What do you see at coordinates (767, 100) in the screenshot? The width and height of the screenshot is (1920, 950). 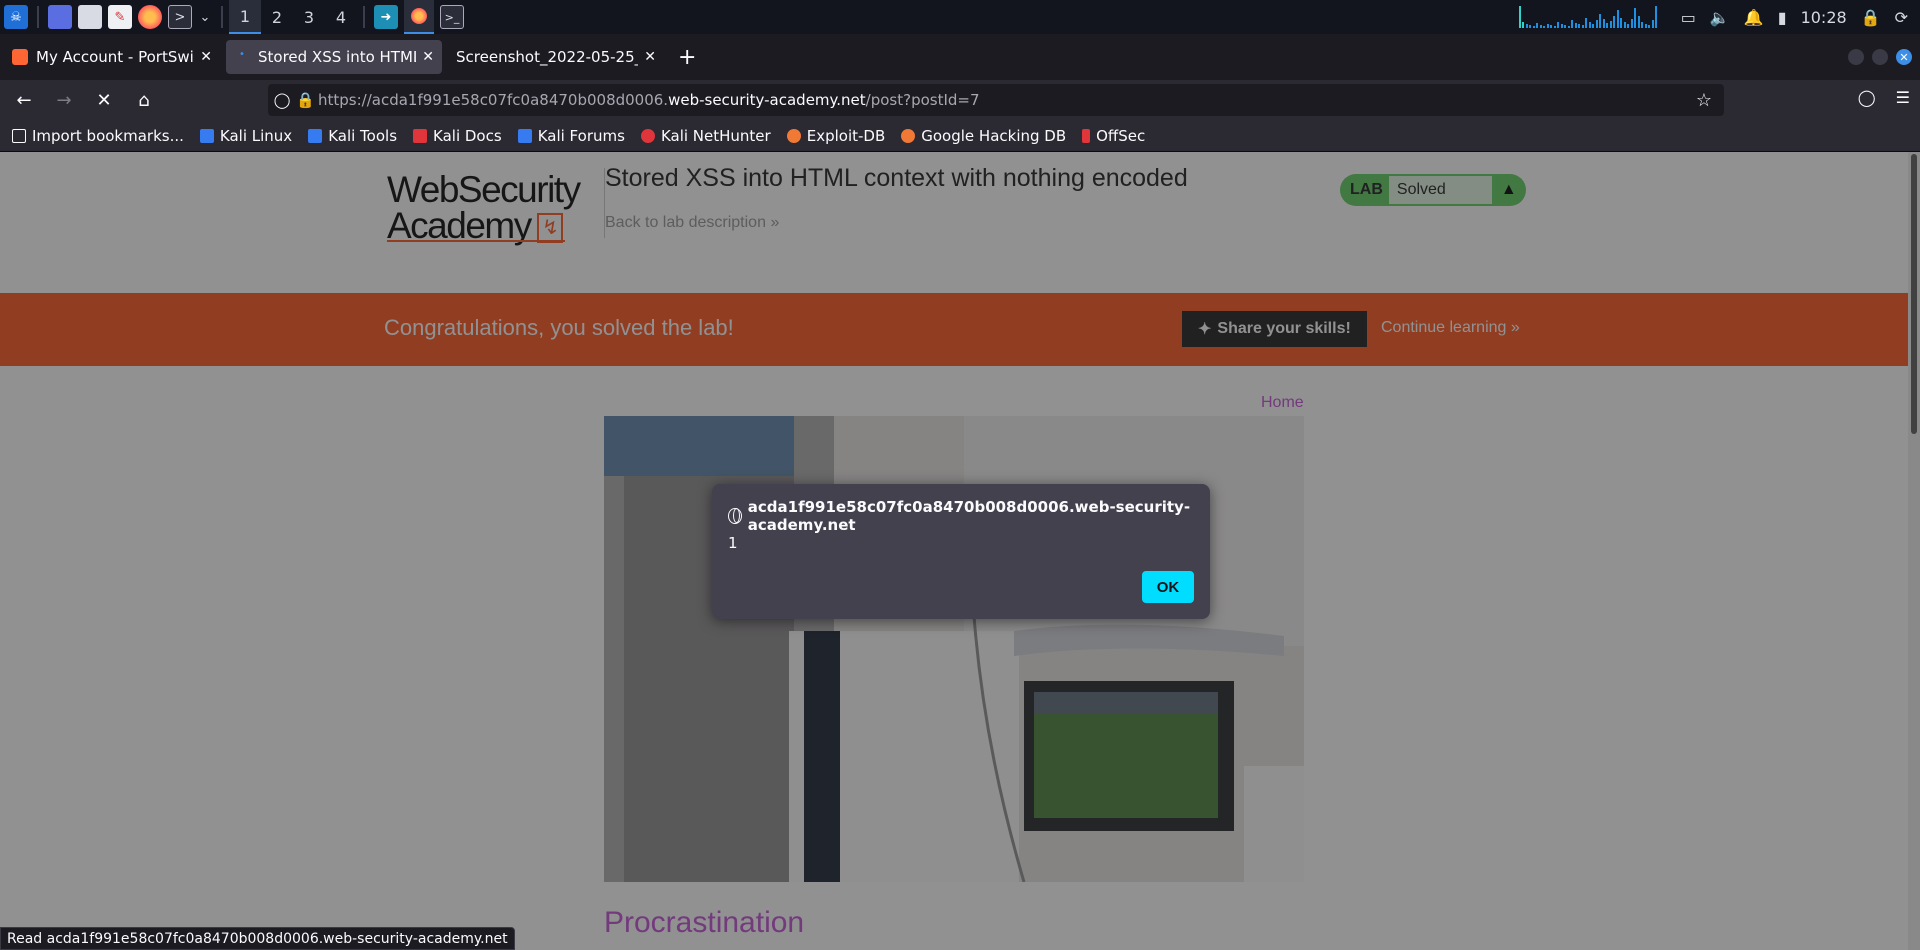 I see `url-domain: web-security-academy.net` at bounding box center [767, 100].